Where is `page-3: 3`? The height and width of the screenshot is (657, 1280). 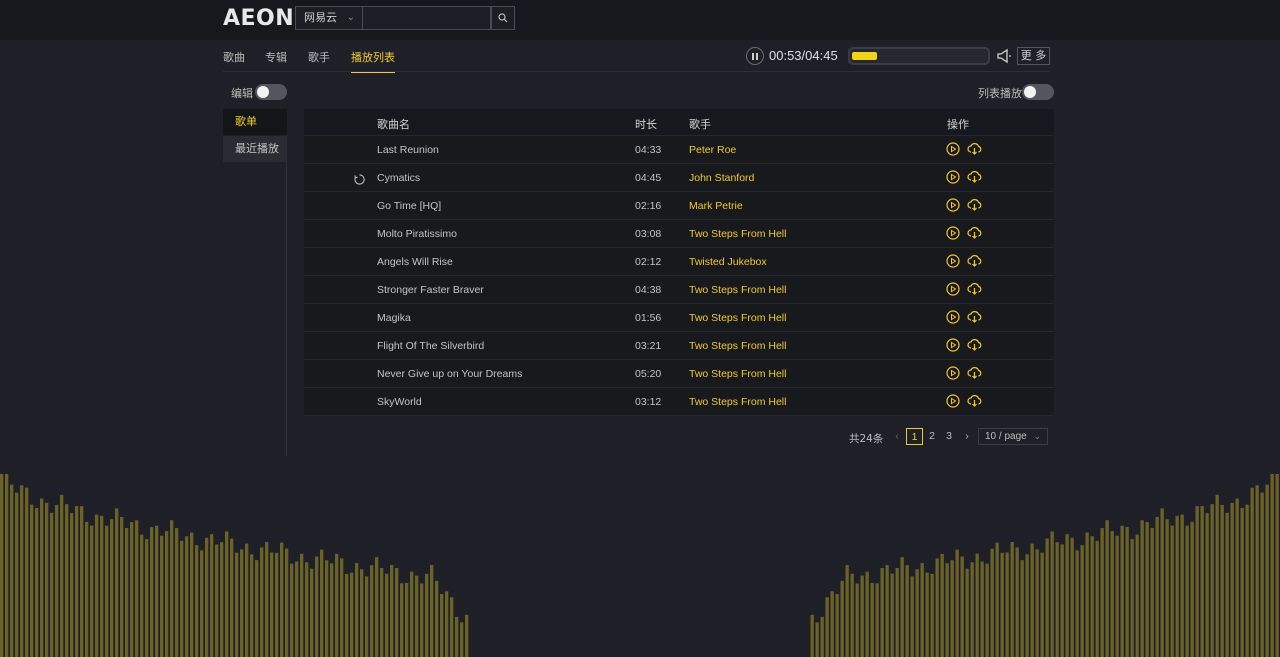 page-3: 3 is located at coordinates (949, 436).